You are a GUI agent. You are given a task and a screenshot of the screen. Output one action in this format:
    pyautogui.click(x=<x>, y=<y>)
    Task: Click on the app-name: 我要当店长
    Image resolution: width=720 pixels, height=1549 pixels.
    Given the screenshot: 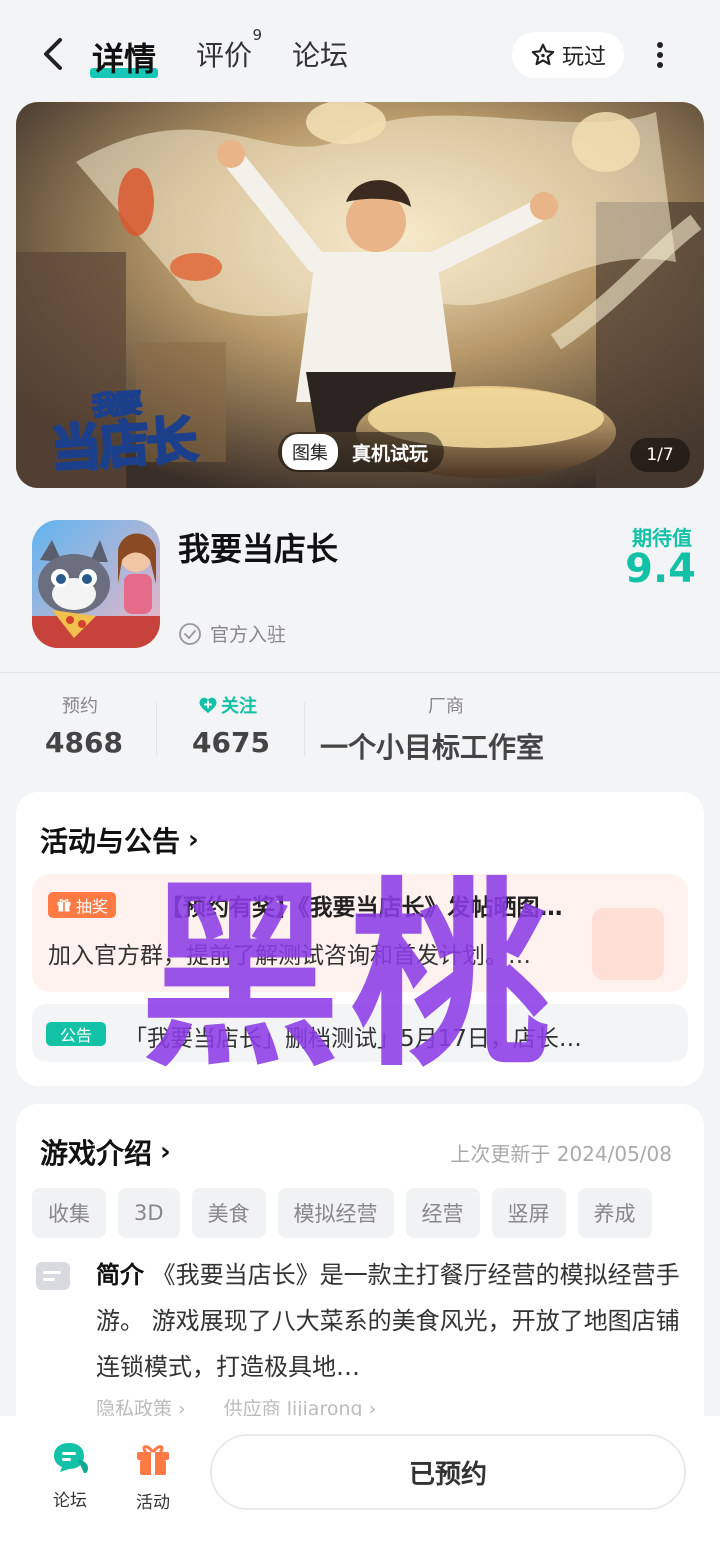 What is the action you would take?
    pyautogui.click(x=258, y=549)
    